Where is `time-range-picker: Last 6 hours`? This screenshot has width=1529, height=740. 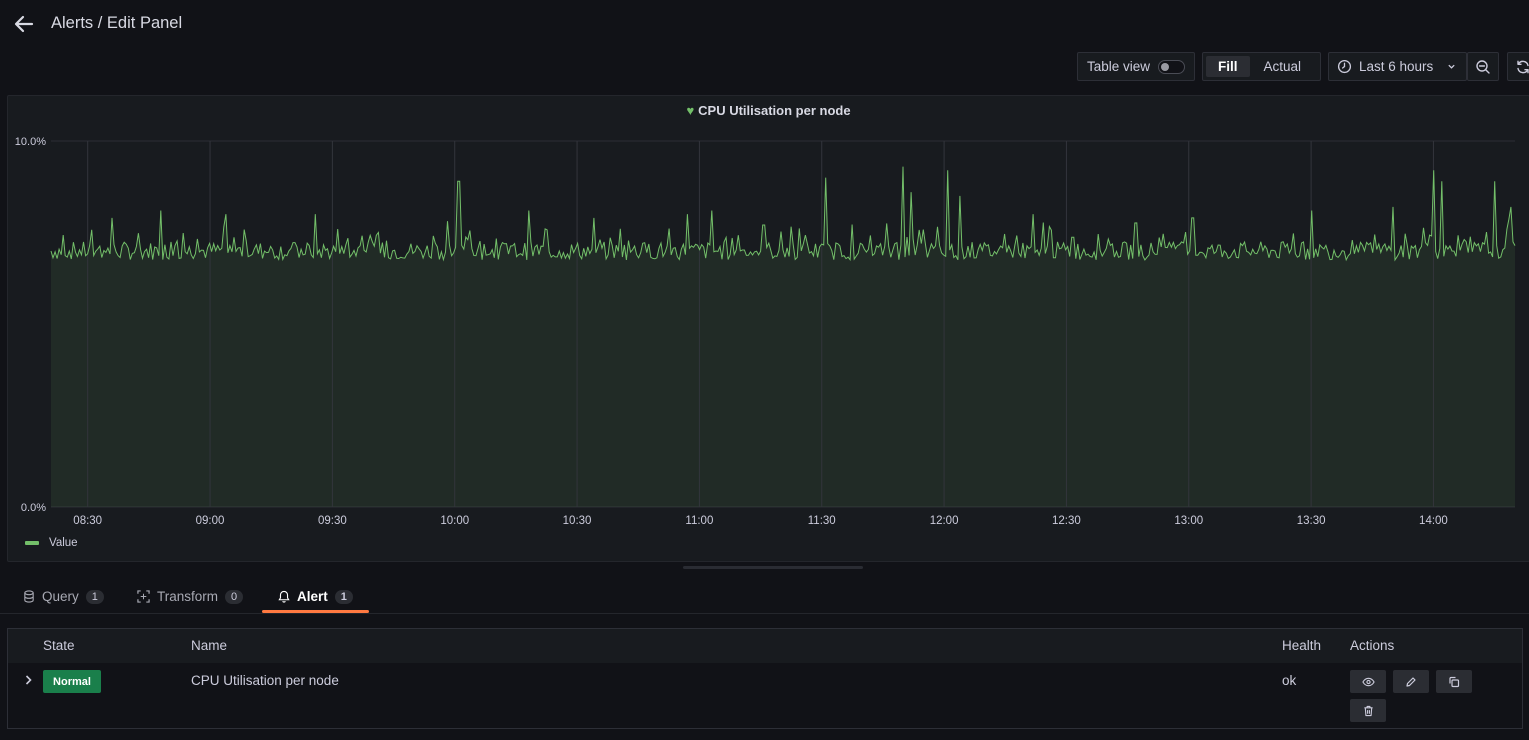
time-range-picker: Last 6 hours is located at coordinates (1397, 66).